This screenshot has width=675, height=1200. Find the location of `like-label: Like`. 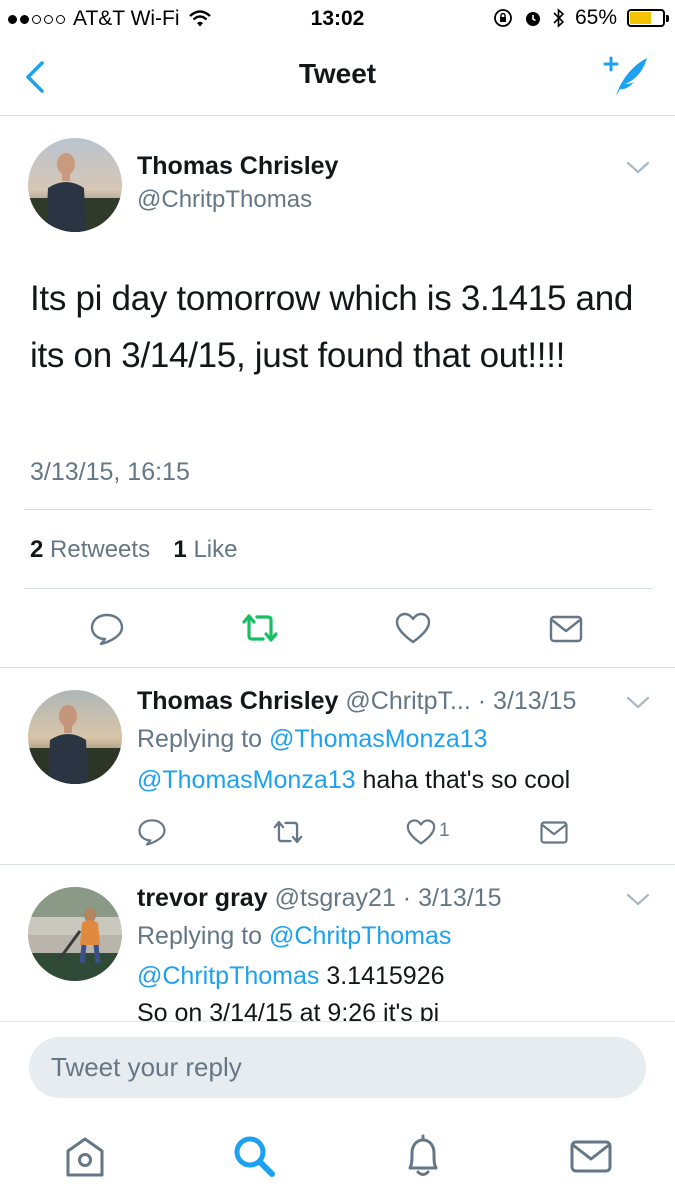

like-label: Like is located at coordinates (215, 549).